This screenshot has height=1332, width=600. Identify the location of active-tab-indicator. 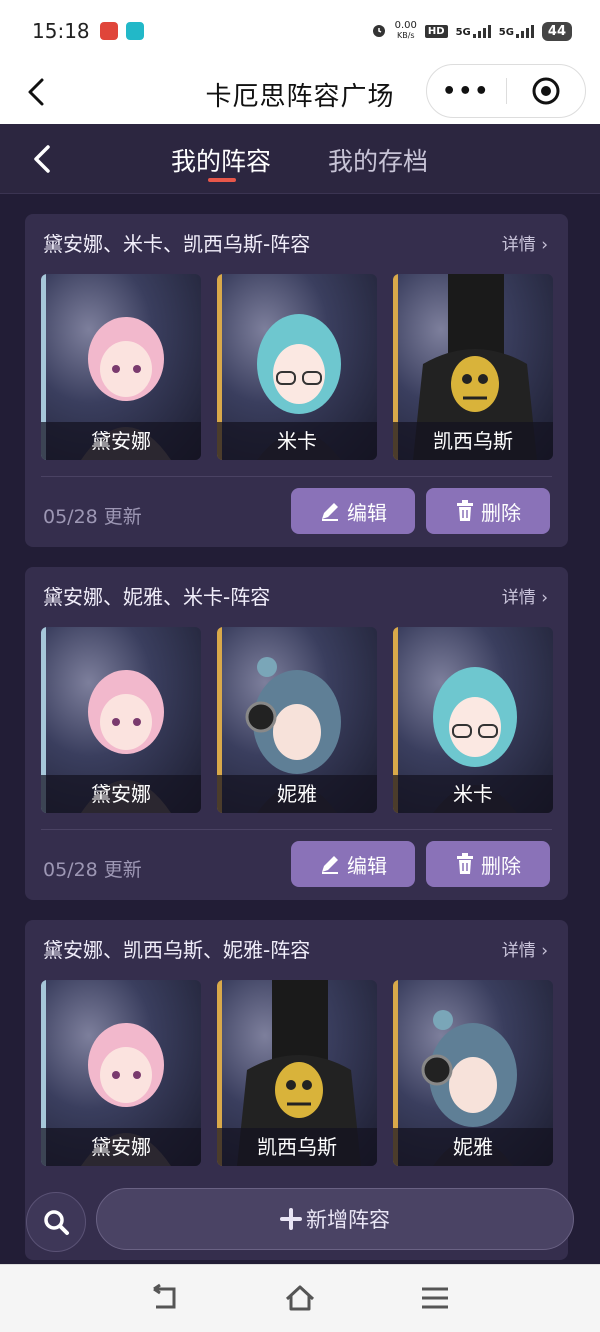
(222, 180).